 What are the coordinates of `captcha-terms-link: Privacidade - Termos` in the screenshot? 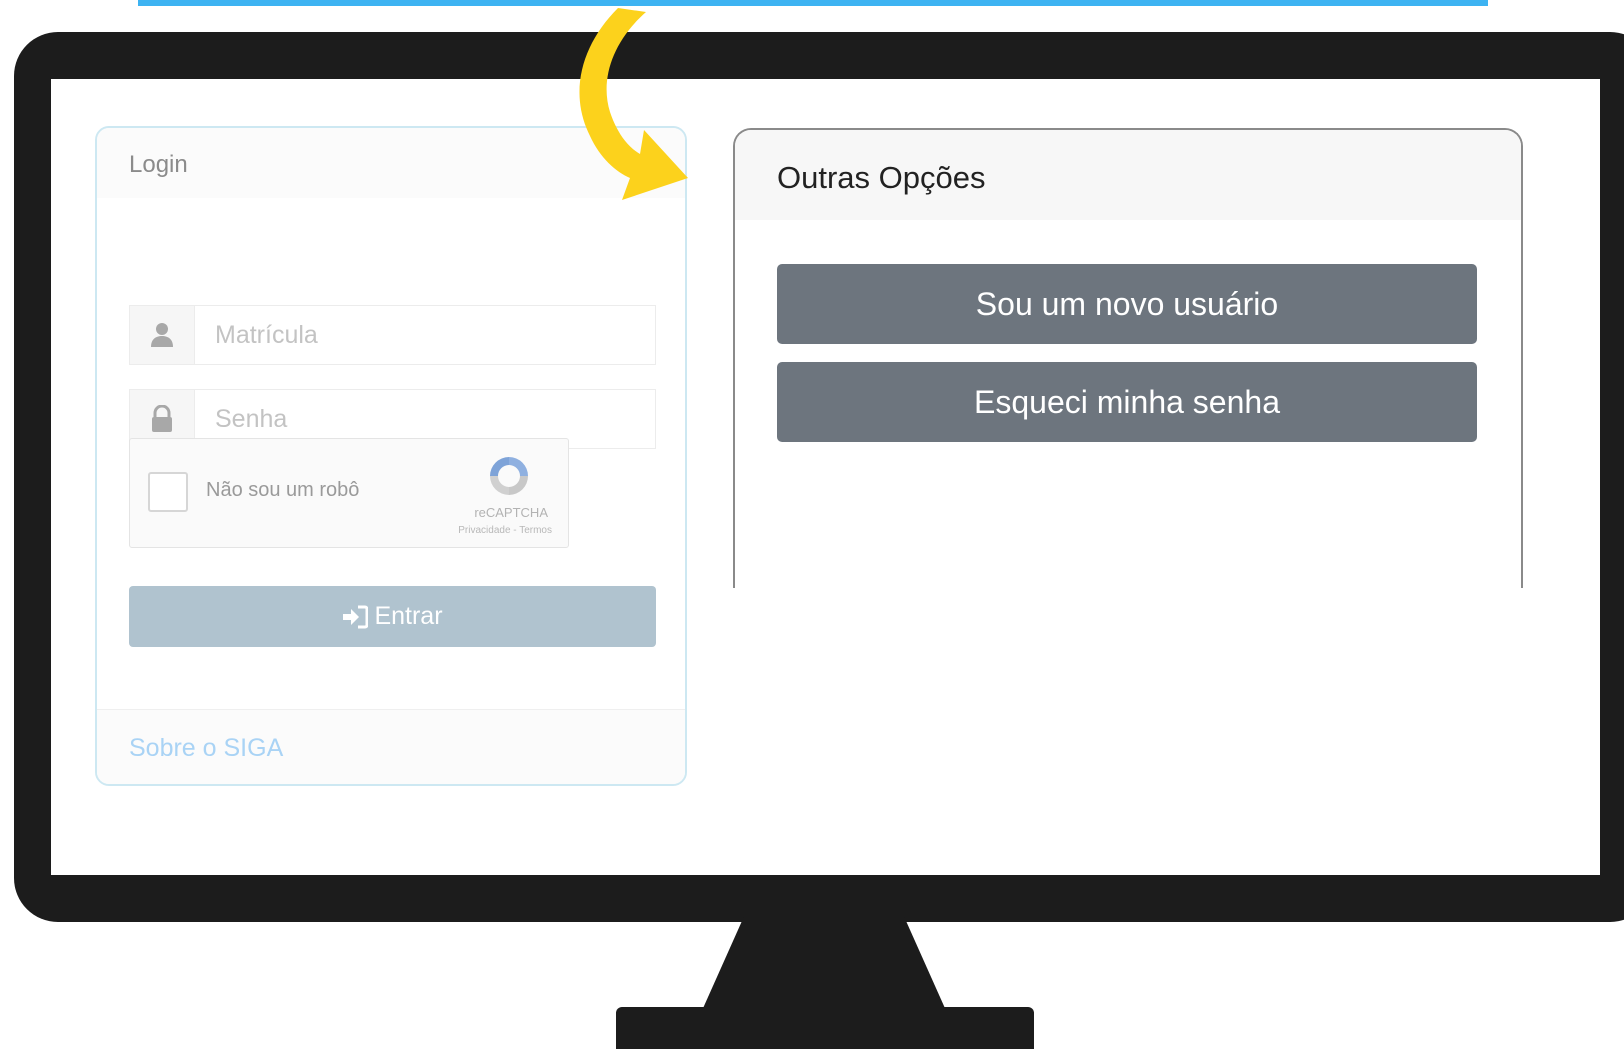 It's located at (505, 530).